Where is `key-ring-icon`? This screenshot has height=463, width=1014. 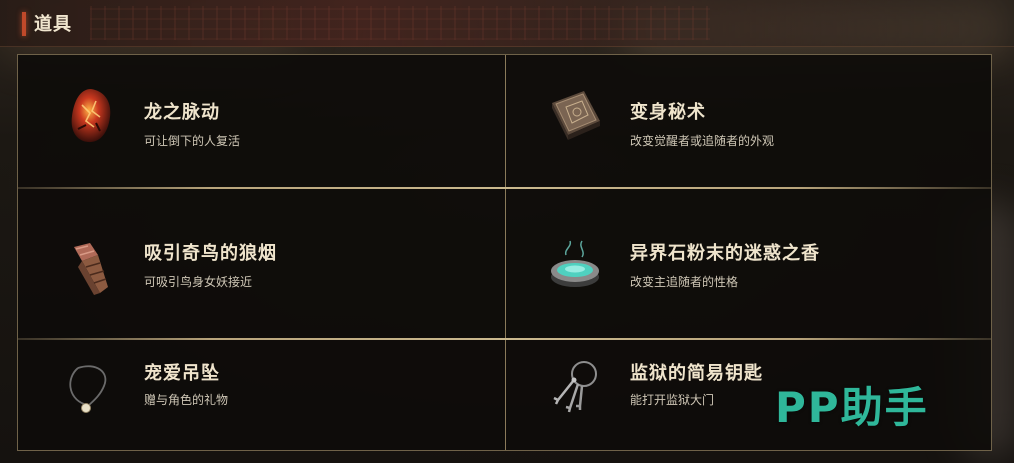
key-ring-icon is located at coordinates (575, 389).